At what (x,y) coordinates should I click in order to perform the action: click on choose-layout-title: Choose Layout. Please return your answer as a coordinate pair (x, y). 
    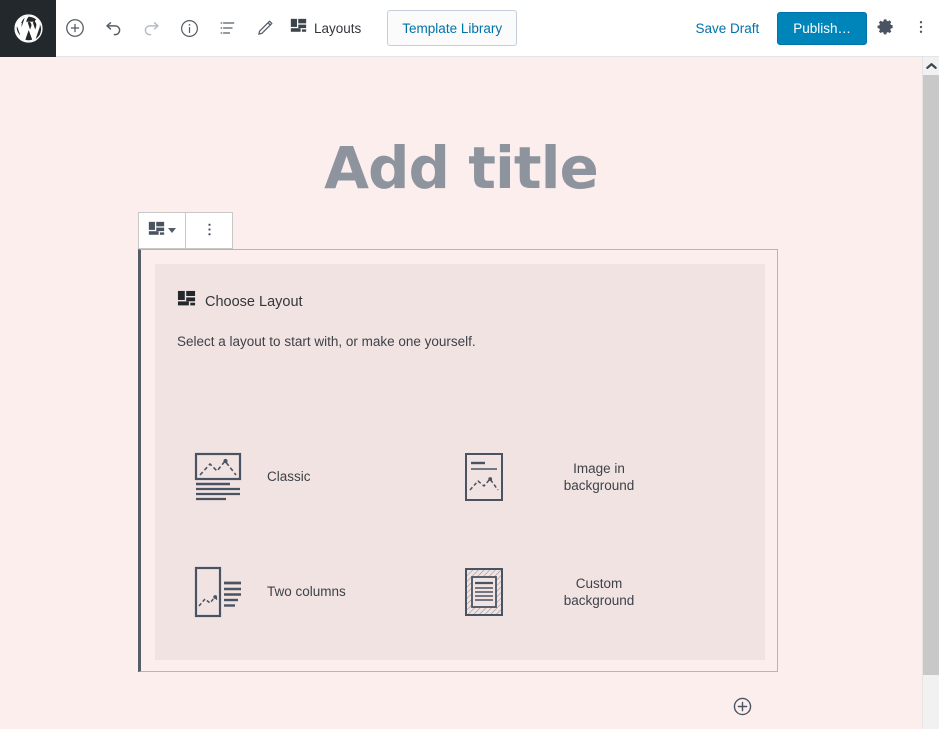
    Looking at the image, I should click on (254, 302).